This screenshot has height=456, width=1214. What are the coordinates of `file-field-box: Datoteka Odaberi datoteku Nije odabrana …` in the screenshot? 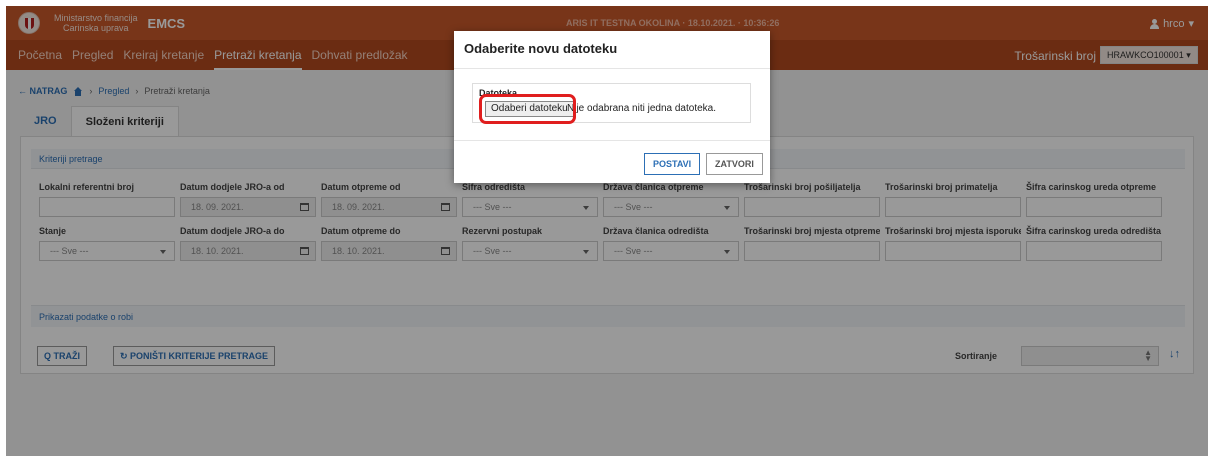 It's located at (611, 103).